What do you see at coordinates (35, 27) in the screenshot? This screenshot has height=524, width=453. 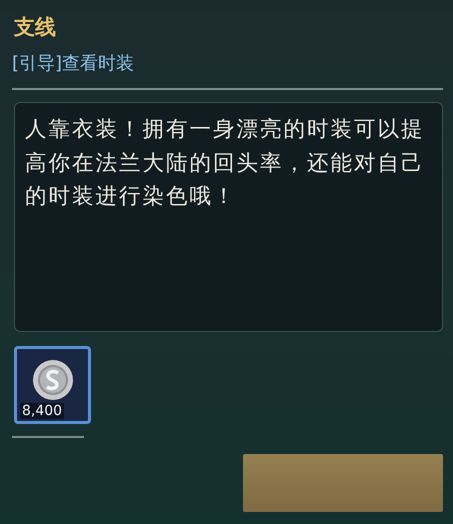 I see `quest-category: 支线` at bounding box center [35, 27].